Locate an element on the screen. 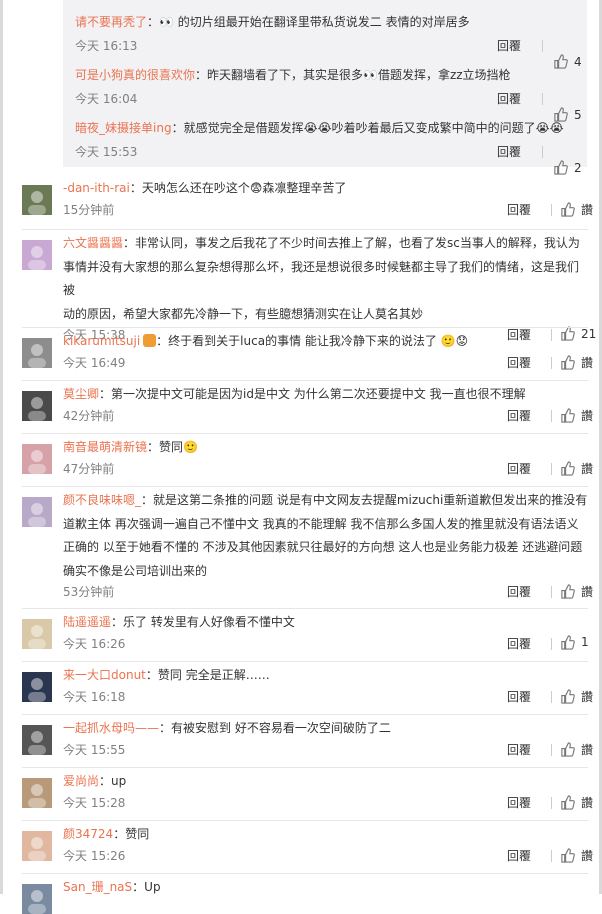  reply-time: 今天 15:53 is located at coordinates (106, 152).